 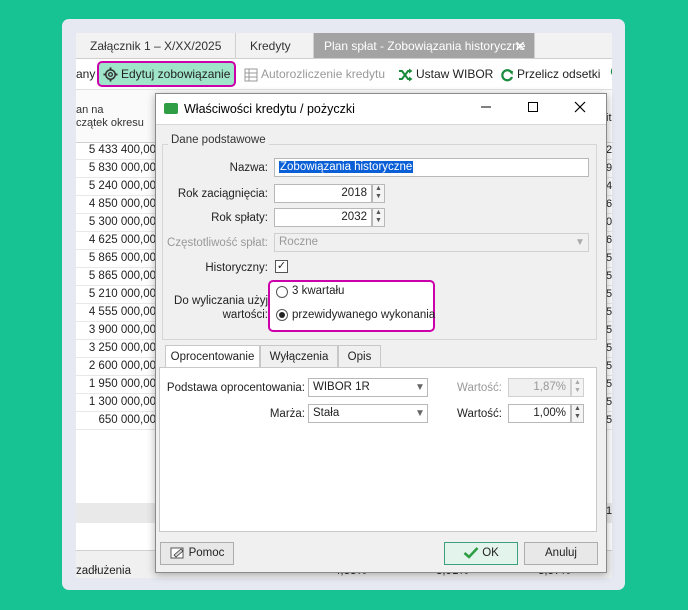 I want to click on start-year-input: 2018, so click(x=323, y=193).